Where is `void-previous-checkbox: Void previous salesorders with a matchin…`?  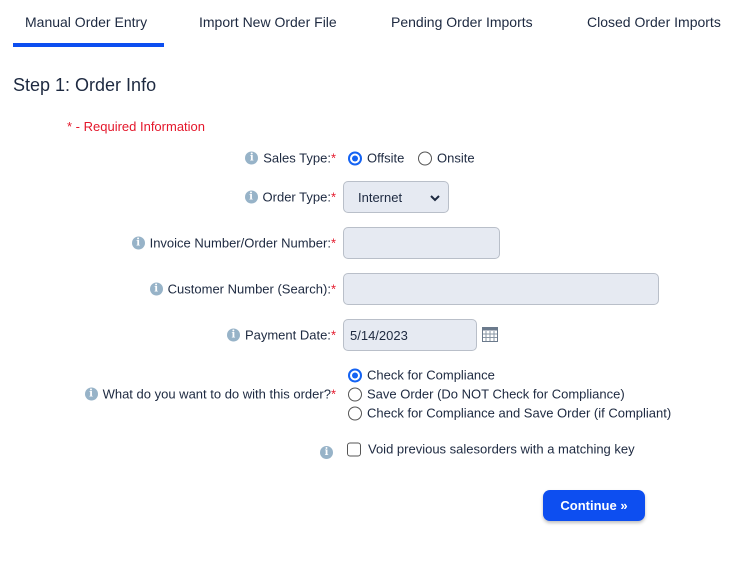
void-previous-checkbox: Void previous salesorders with a matchin… is located at coordinates (491, 449).